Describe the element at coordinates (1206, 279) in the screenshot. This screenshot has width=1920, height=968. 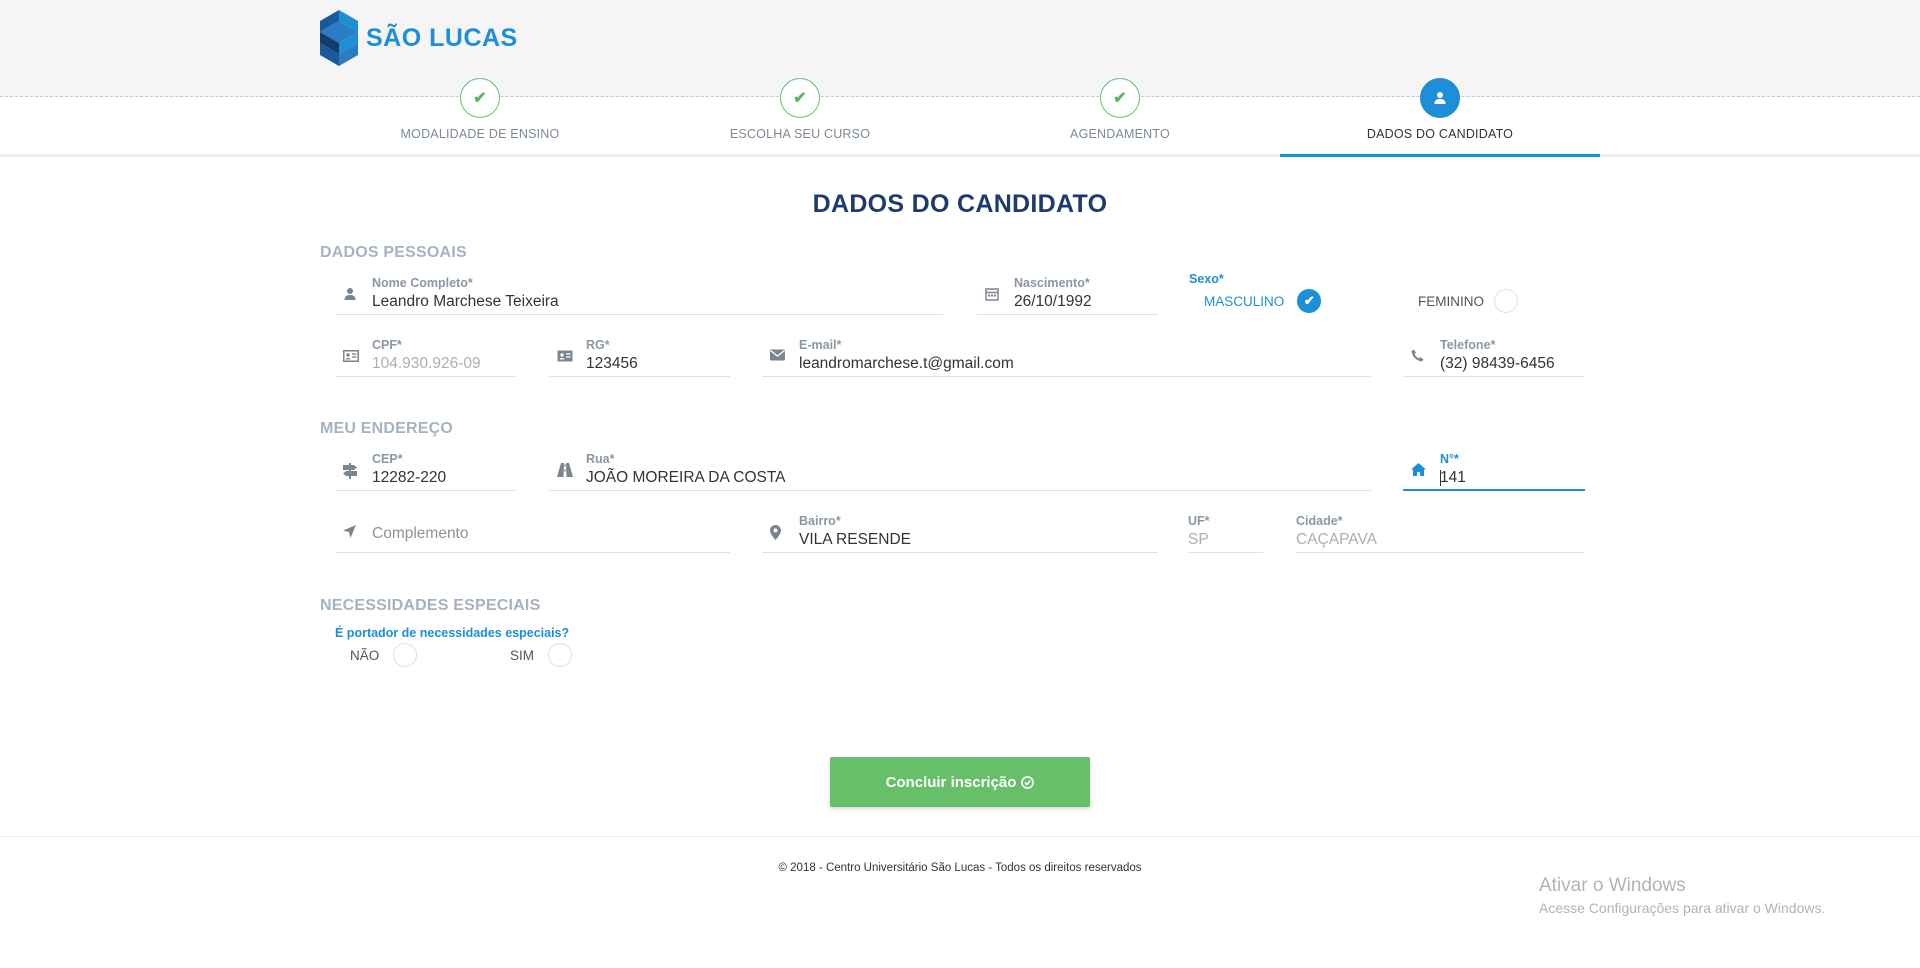
I see `sexo-label: Sexo*` at that location.